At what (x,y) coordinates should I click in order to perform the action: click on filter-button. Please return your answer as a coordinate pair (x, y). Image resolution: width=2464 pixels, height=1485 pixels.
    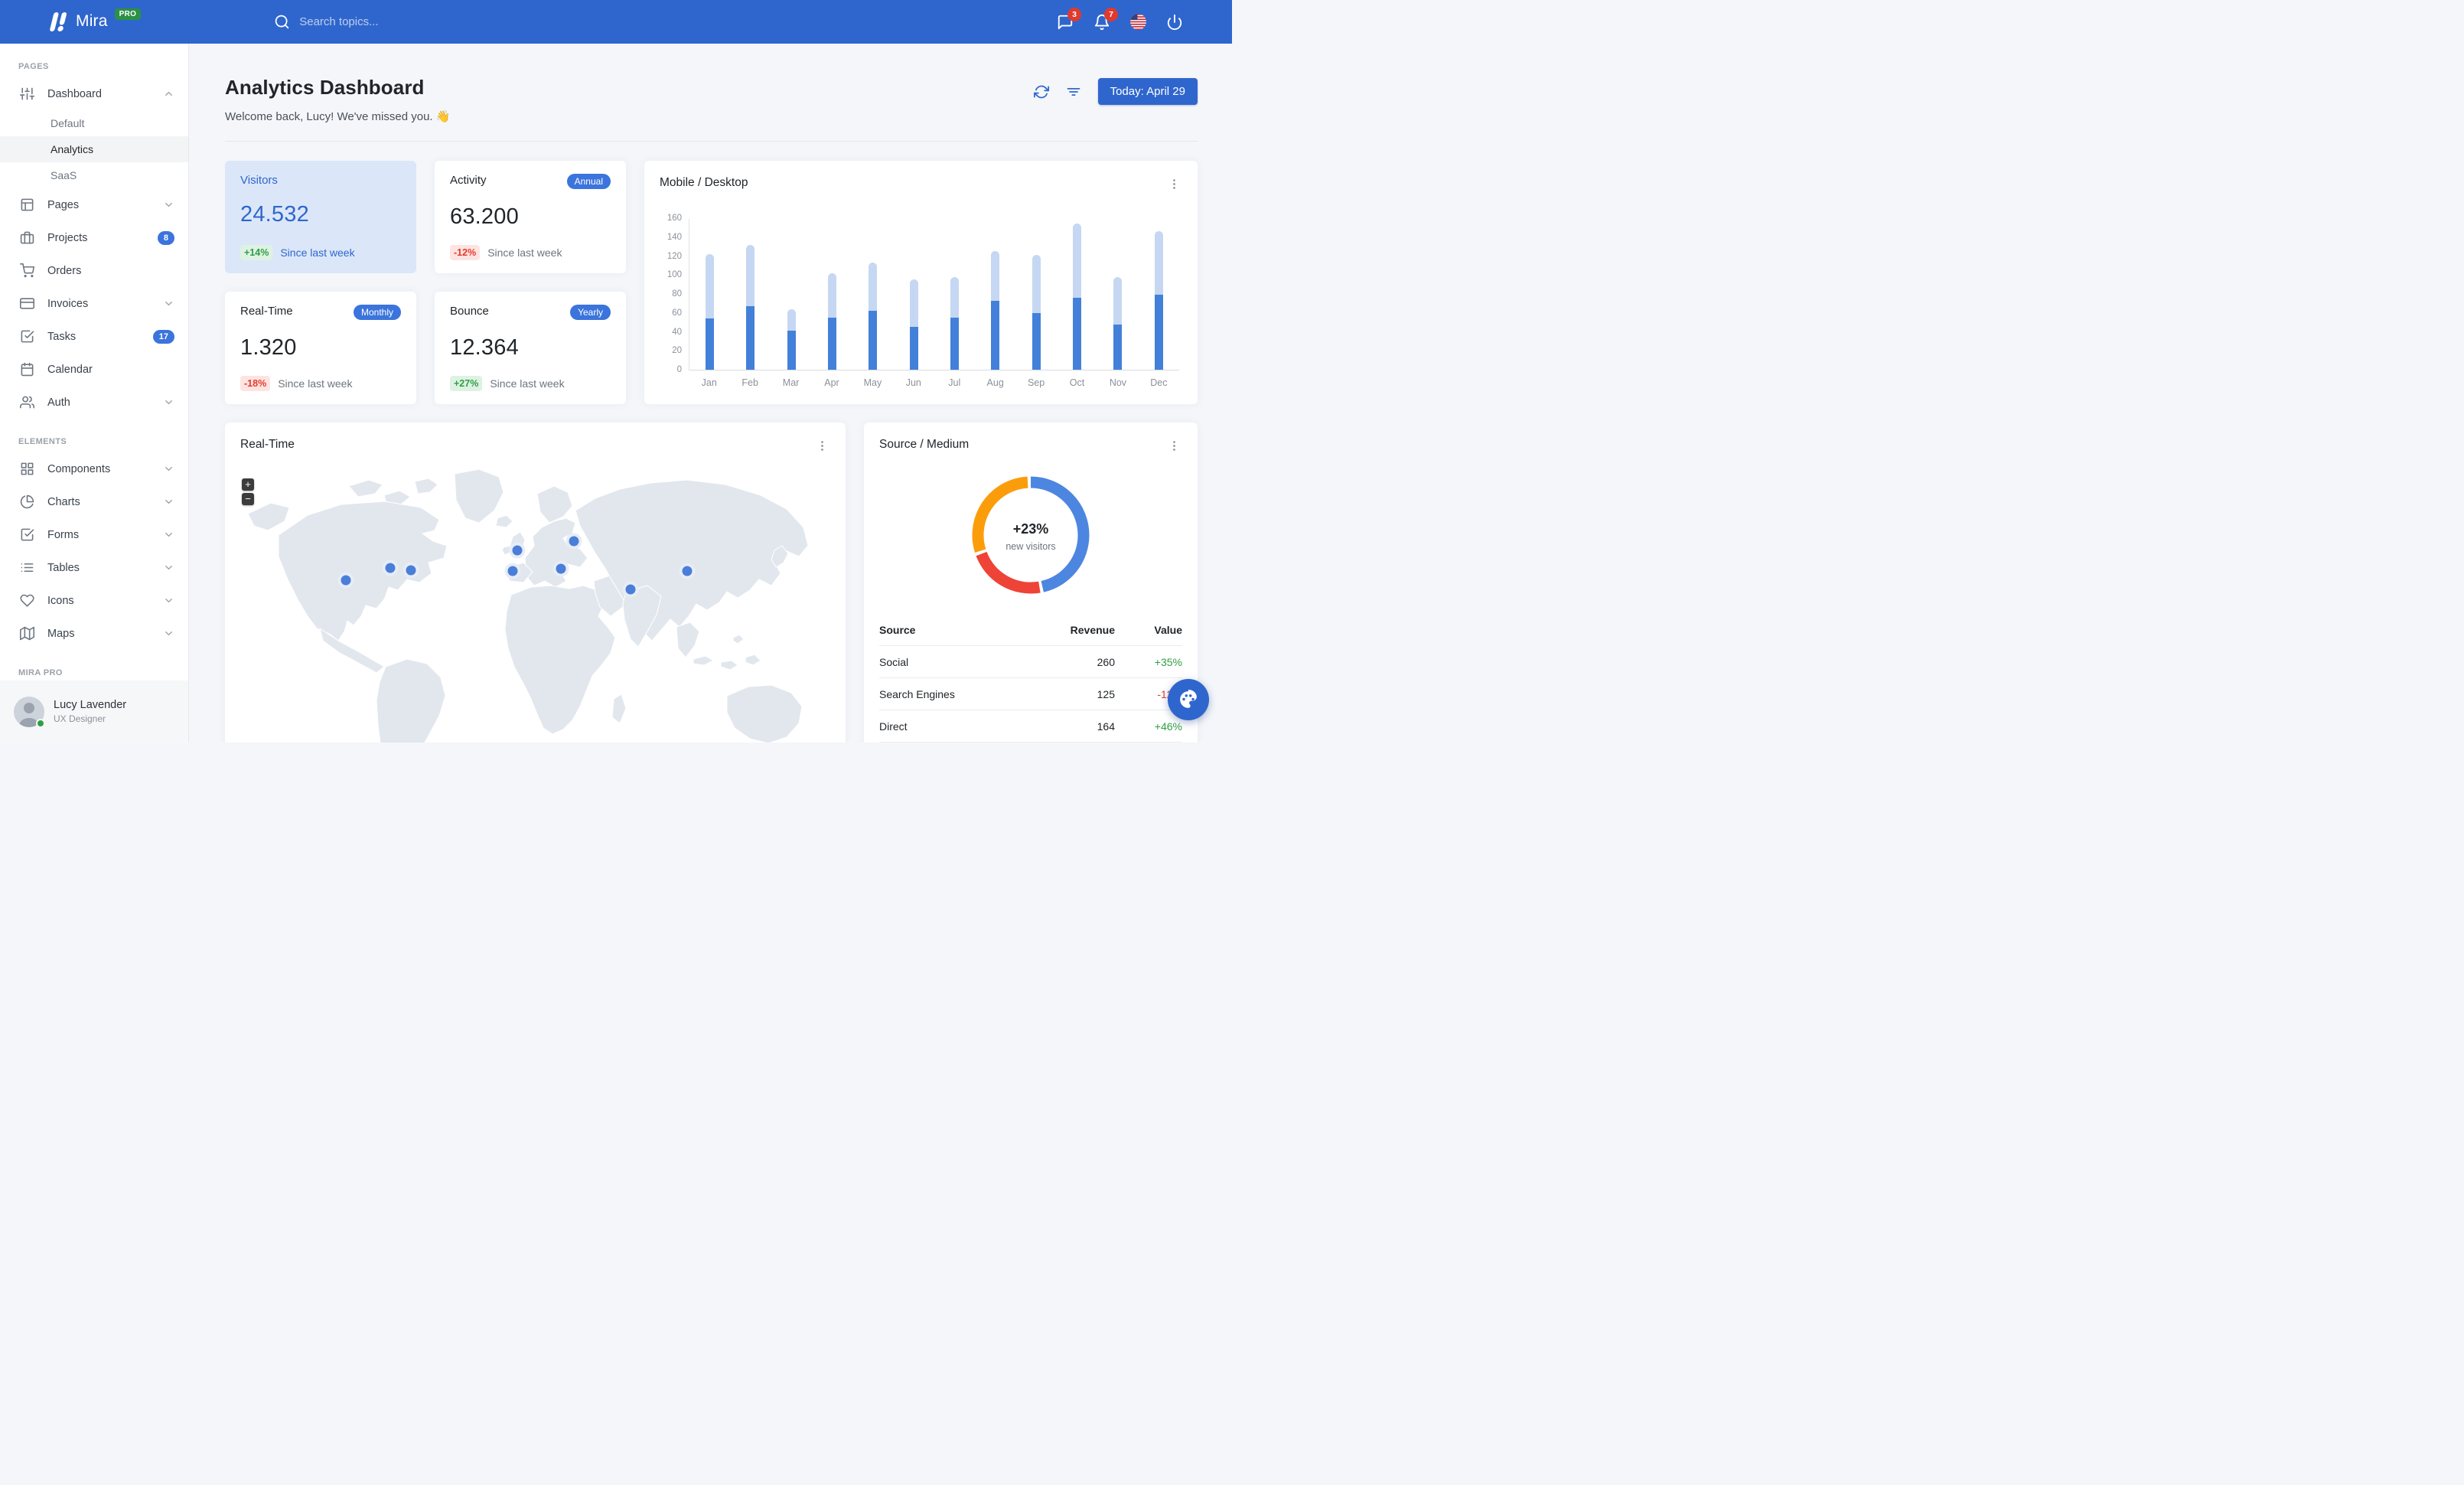
    Looking at the image, I should click on (1073, 92).